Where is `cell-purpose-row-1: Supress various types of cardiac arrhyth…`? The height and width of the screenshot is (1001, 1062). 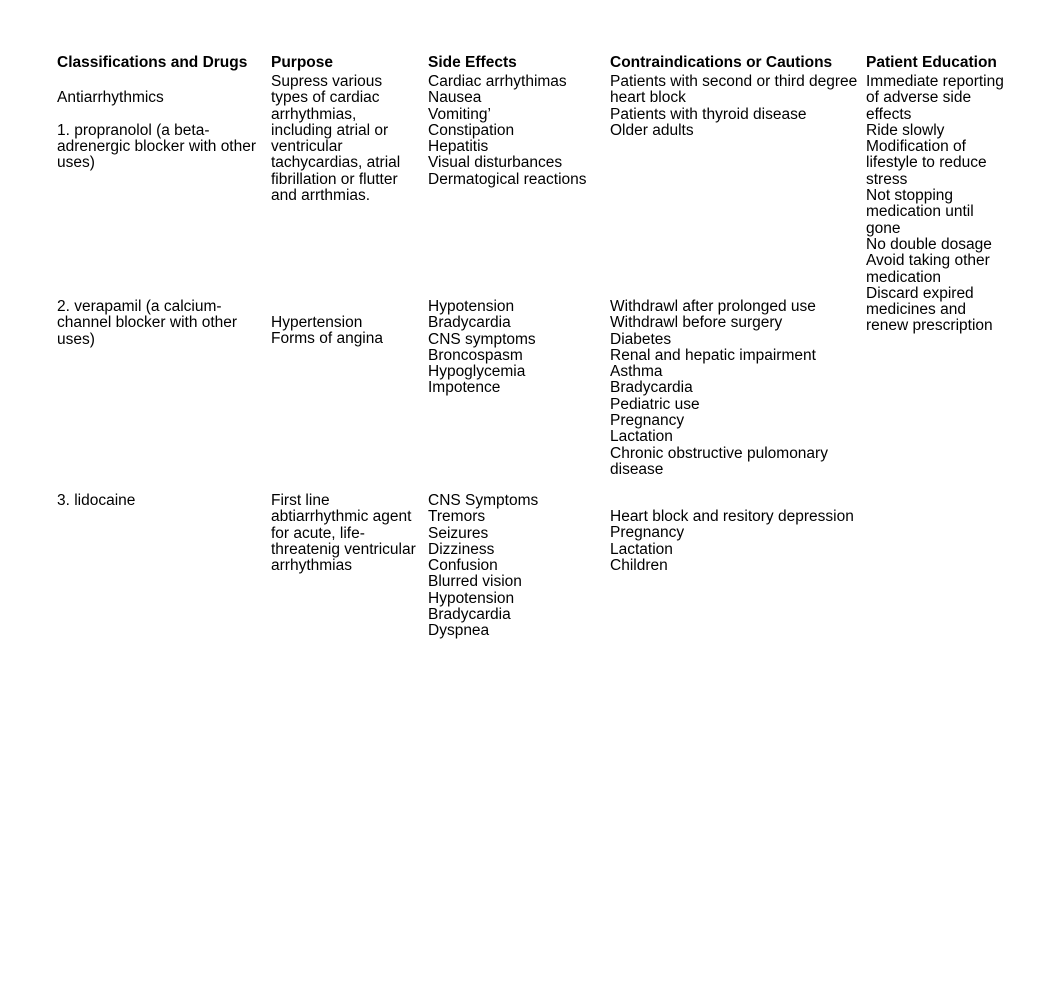 cell-purpose-row-1: Supress various types of cardiac arrhyth… is located at coordinates (338, 139).